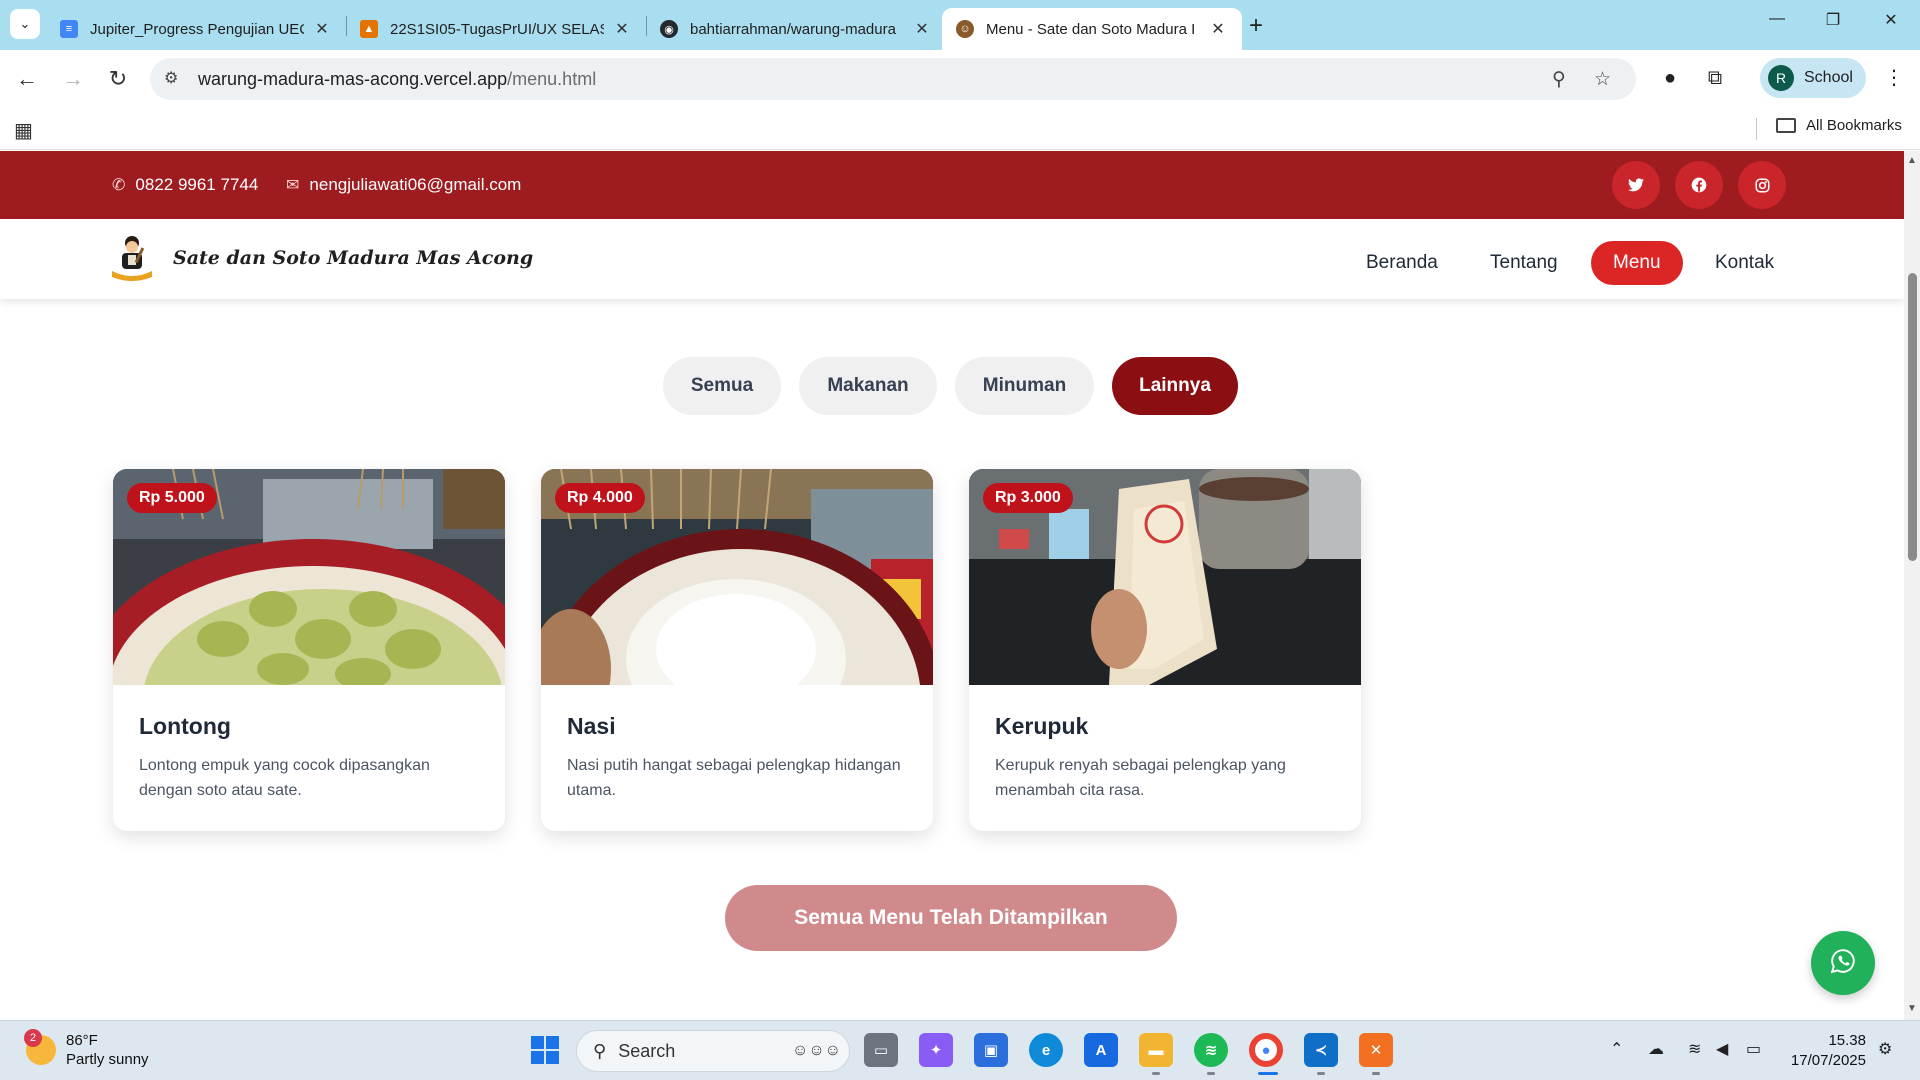  I want to click on phone-contact: ✆ 0822 9961 7744, so click(185, 185).